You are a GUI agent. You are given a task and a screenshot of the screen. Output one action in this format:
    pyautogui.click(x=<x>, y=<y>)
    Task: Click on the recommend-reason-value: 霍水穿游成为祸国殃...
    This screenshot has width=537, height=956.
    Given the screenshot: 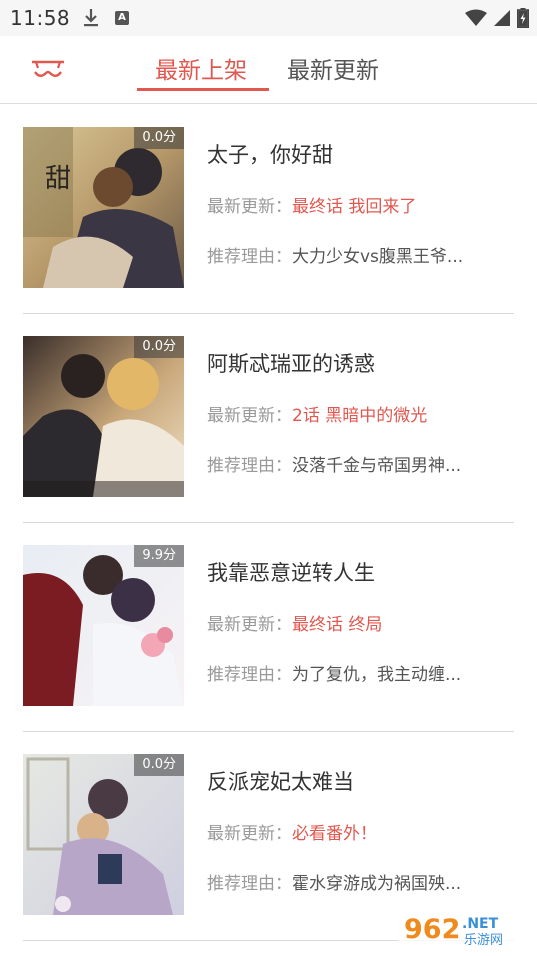 What is the action you would take?
    pyautogui.click(x=377, y=884)
    